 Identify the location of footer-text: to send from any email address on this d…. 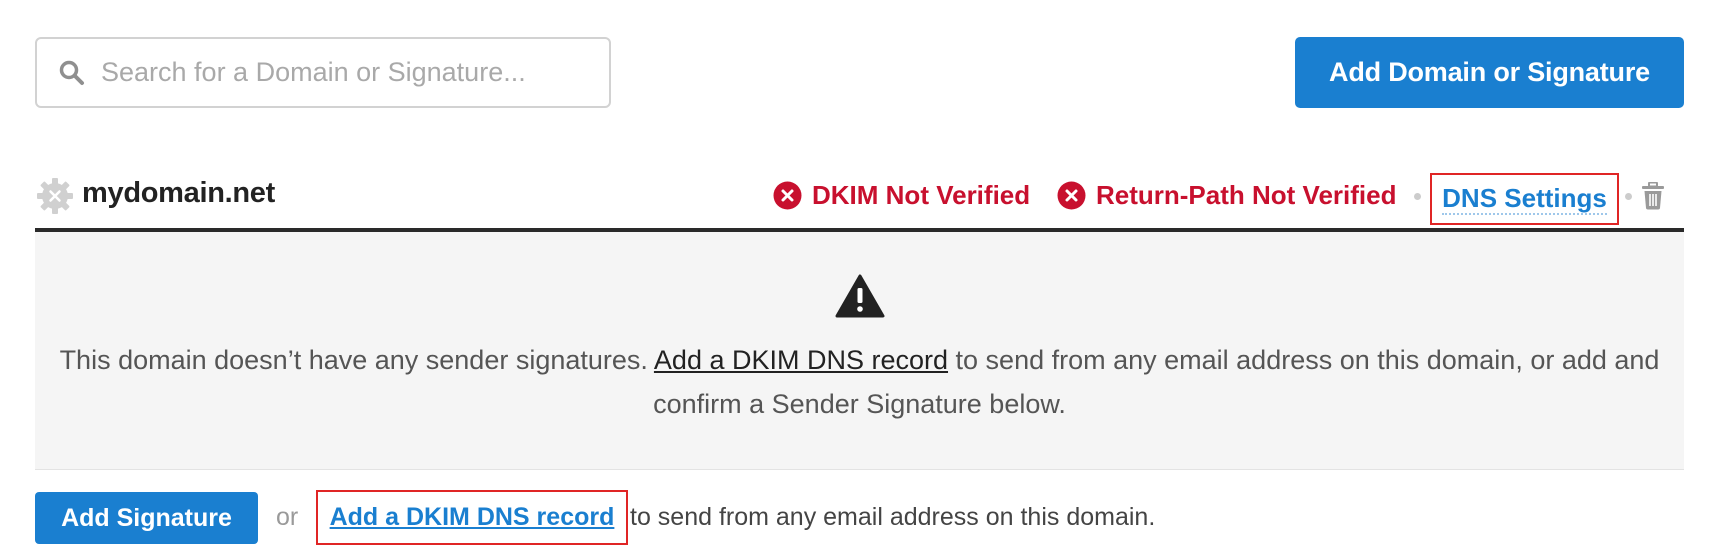
(893, 517).